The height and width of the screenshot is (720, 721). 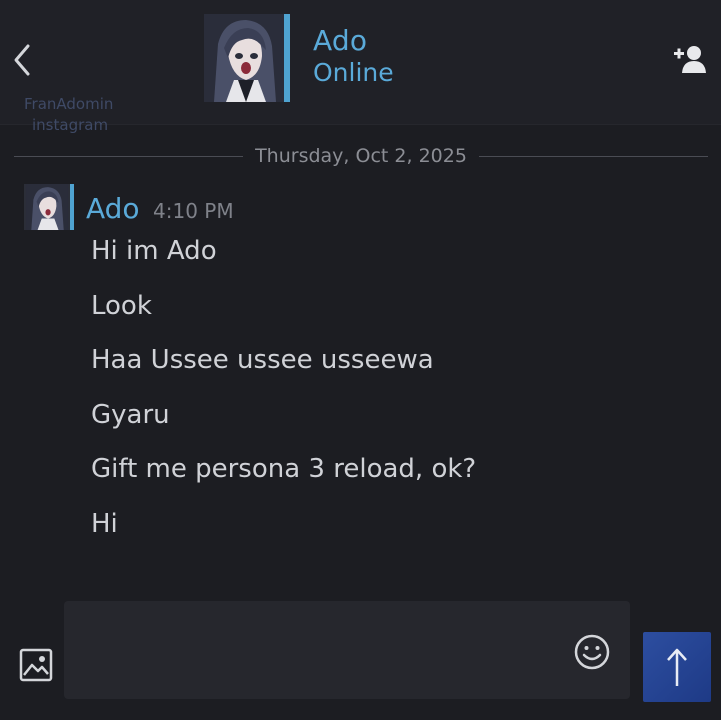 What do you see at coordinates (113, 208) in the screenshot?
I see `sender-name: Ado` at bounding box center [113, 208].